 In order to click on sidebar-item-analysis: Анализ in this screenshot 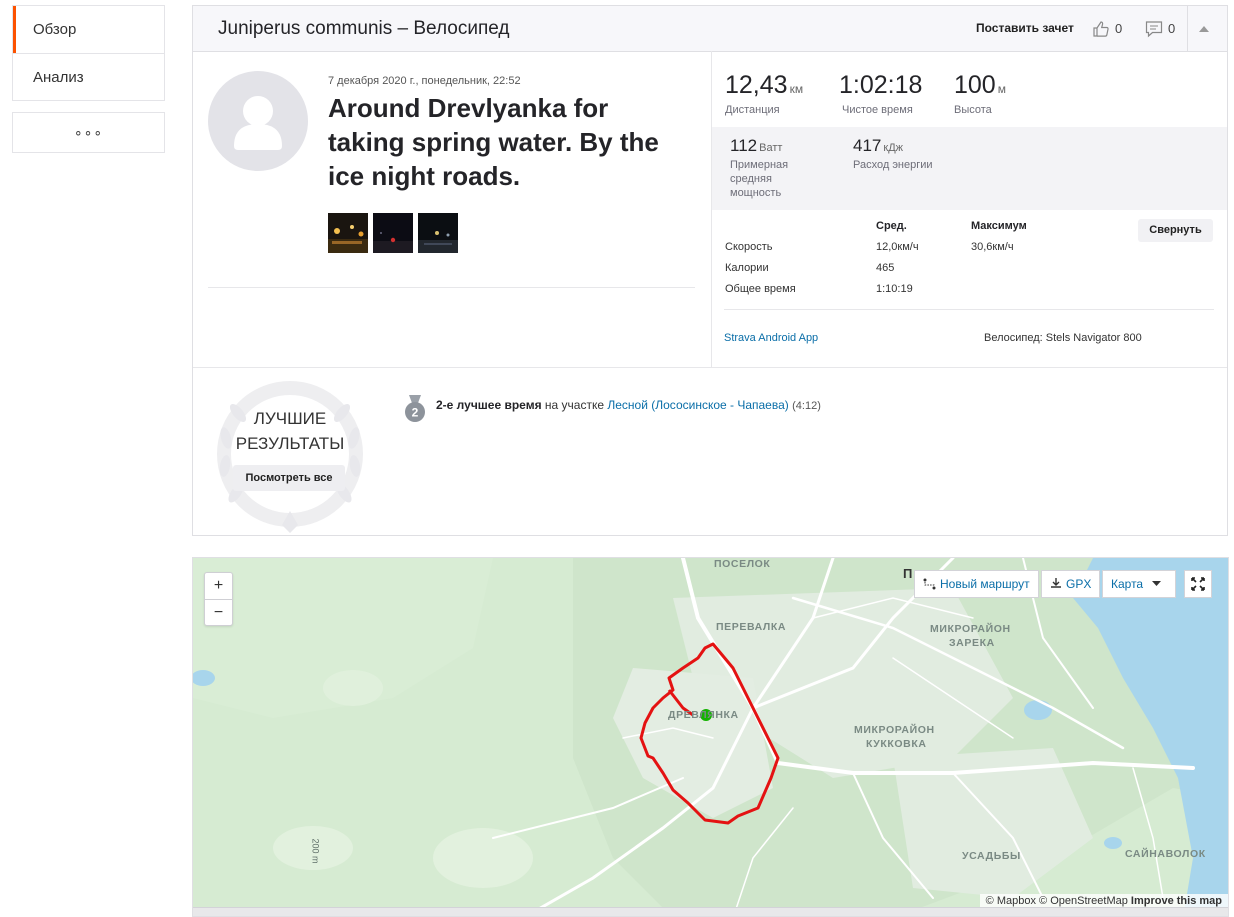, I will do `click(88, 77)`.